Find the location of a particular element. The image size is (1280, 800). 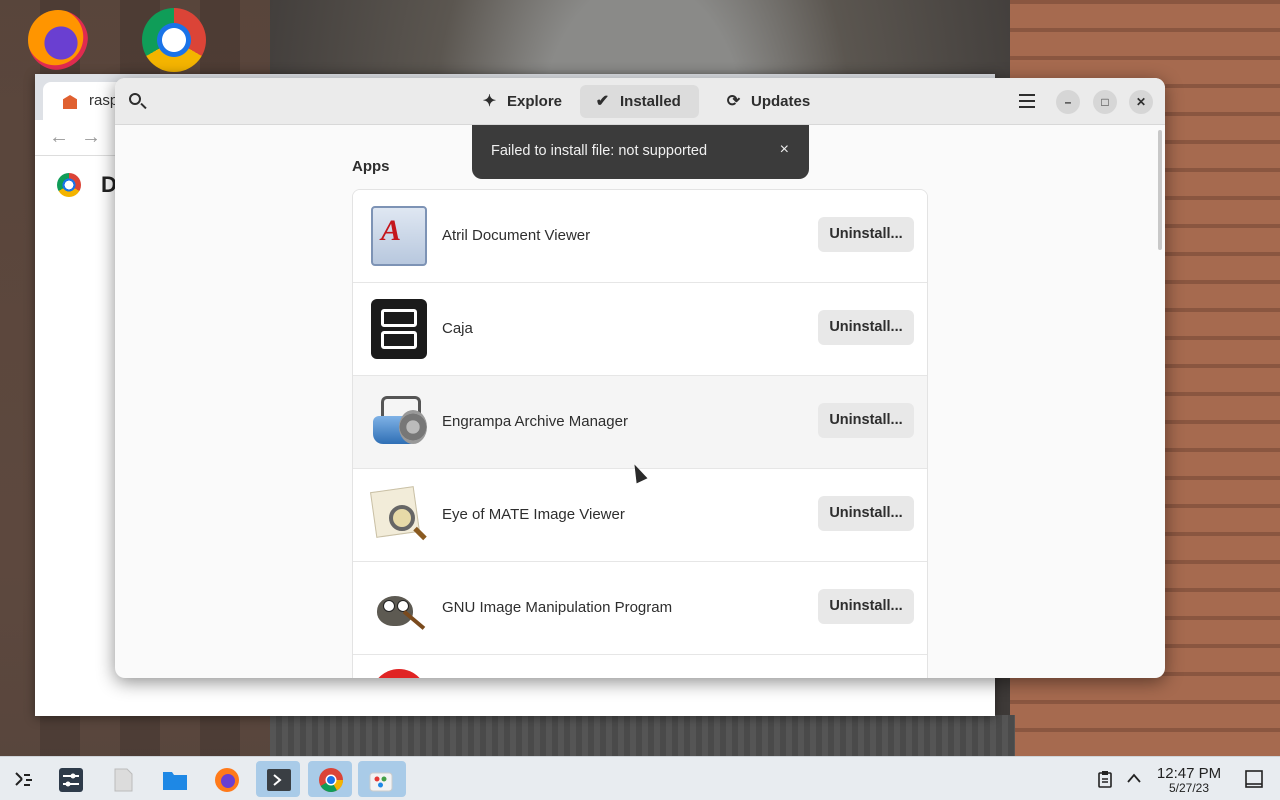

terminal-icon is located at coordinates (279, 780).